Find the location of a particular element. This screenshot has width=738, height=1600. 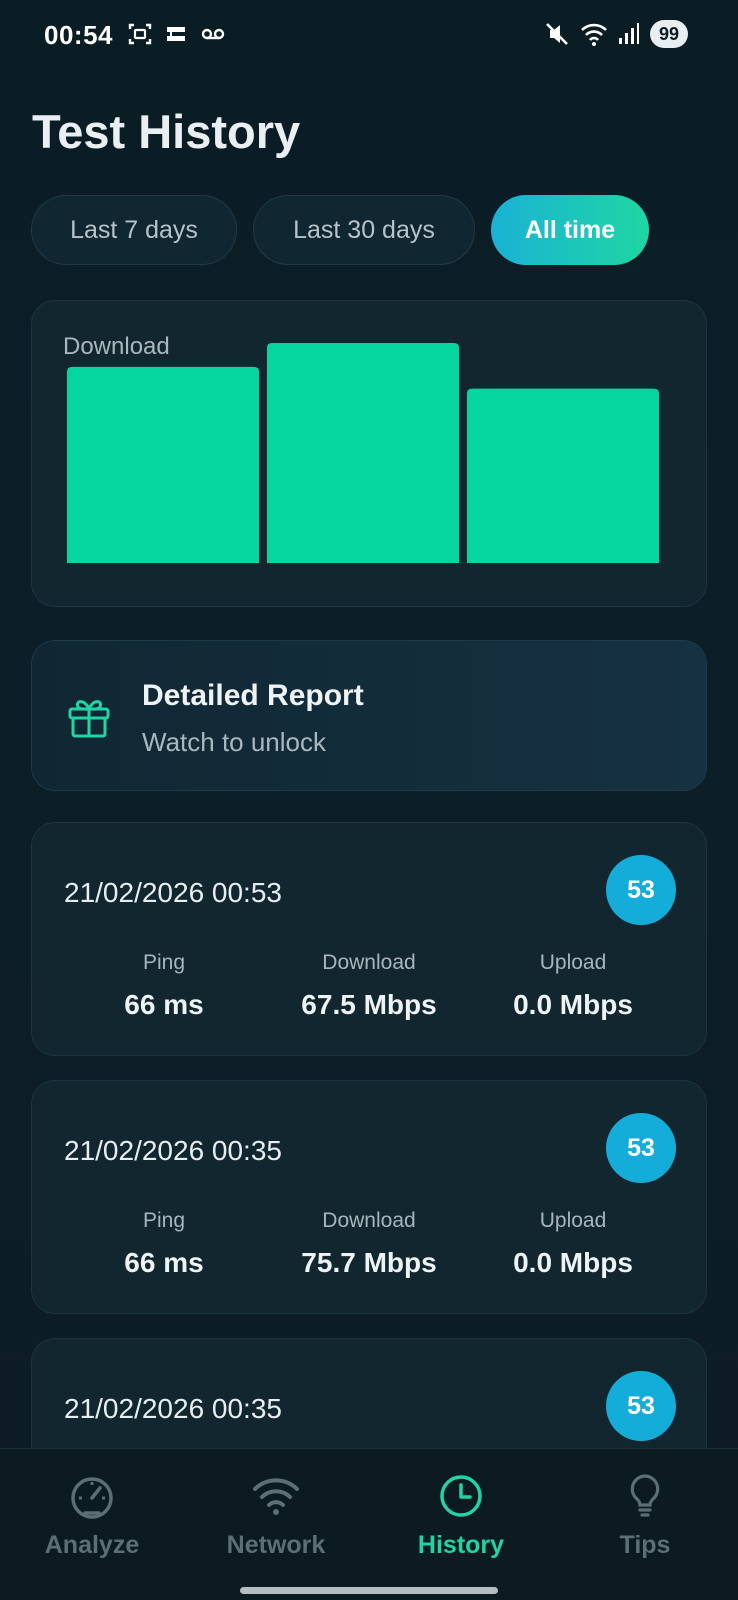

battery-indicator: 99 is located at coordinates (668, 34).